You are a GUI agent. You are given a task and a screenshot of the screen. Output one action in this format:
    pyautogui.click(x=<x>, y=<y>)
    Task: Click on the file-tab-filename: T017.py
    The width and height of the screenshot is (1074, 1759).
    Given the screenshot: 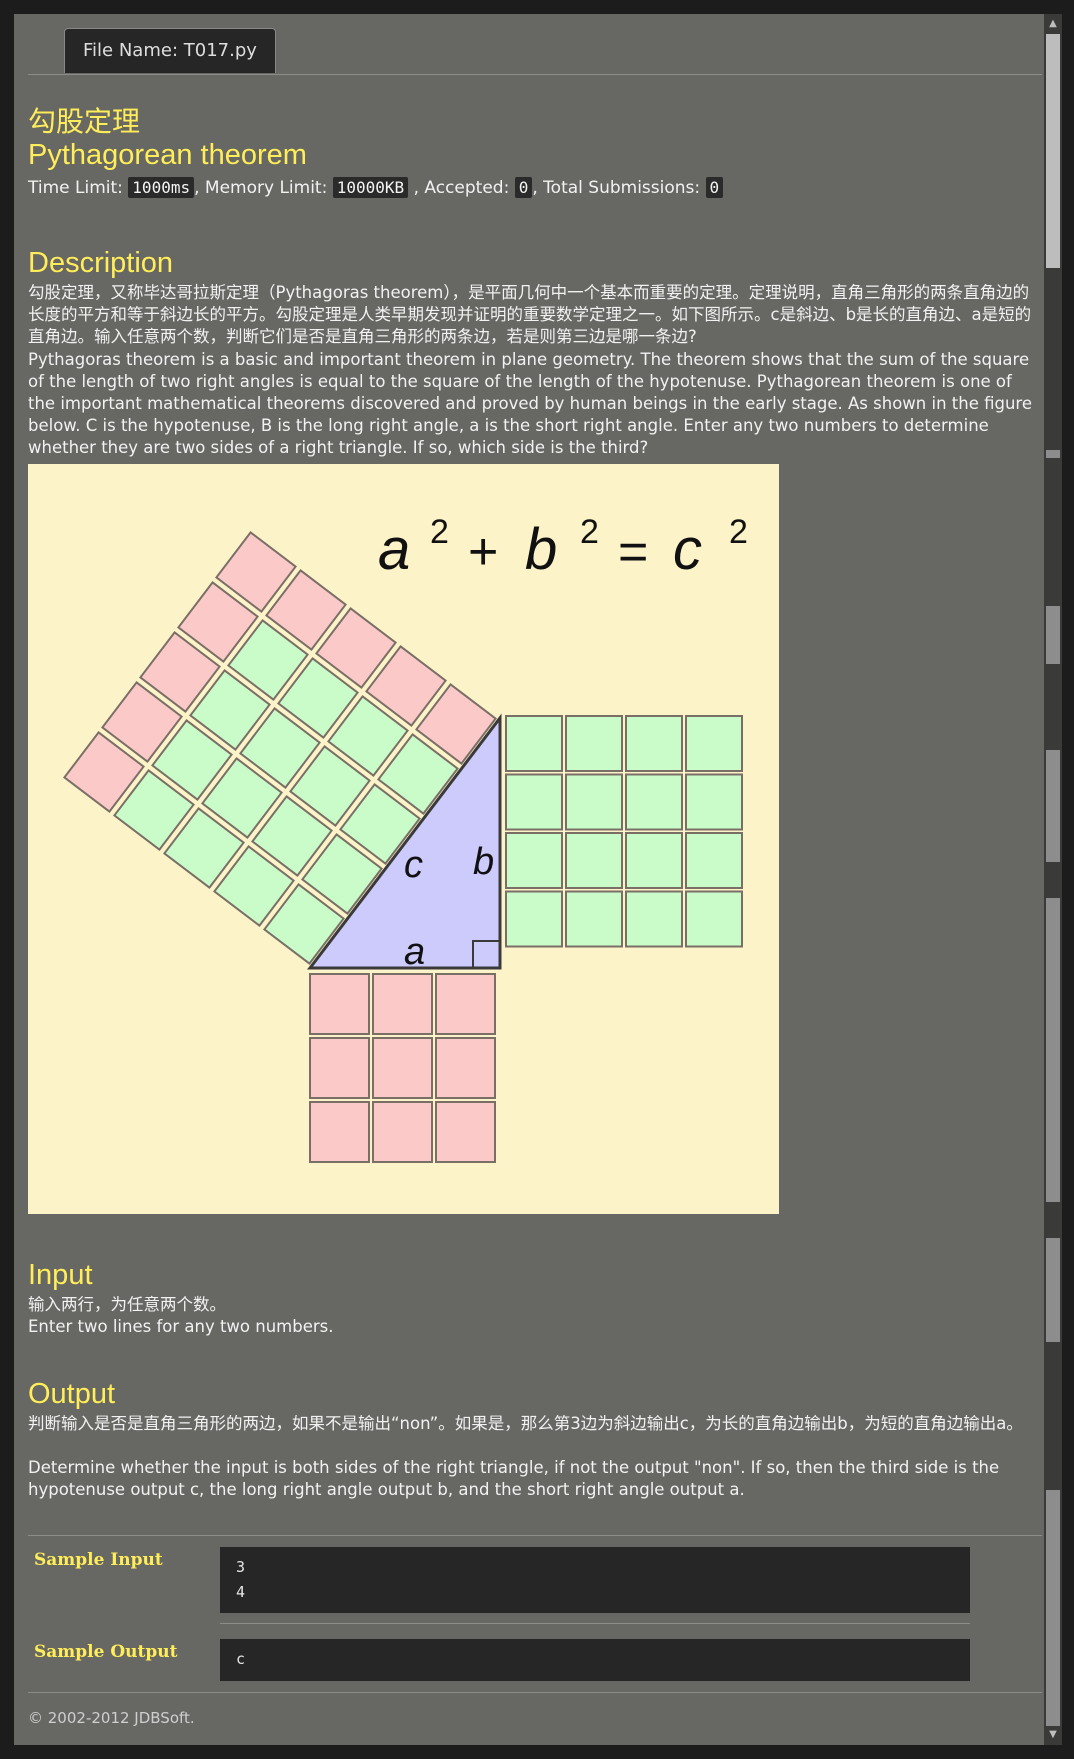 What is the action you would take?
    pyautogui.click(x=220, y=50)
    